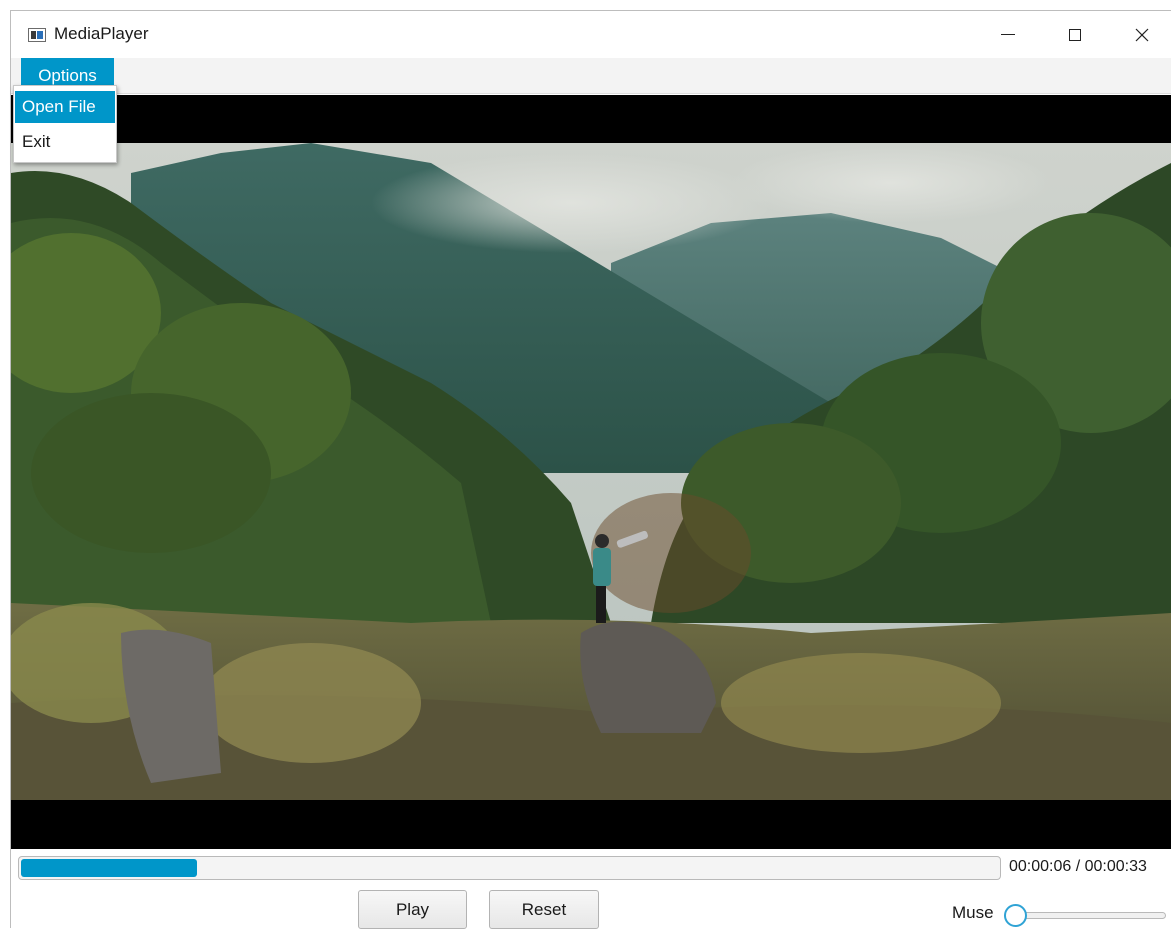  What do you see at coordinates (65, 142) in the screenshot?
I see `menu-item-exit: Exit` at bounding box center [65, 142].